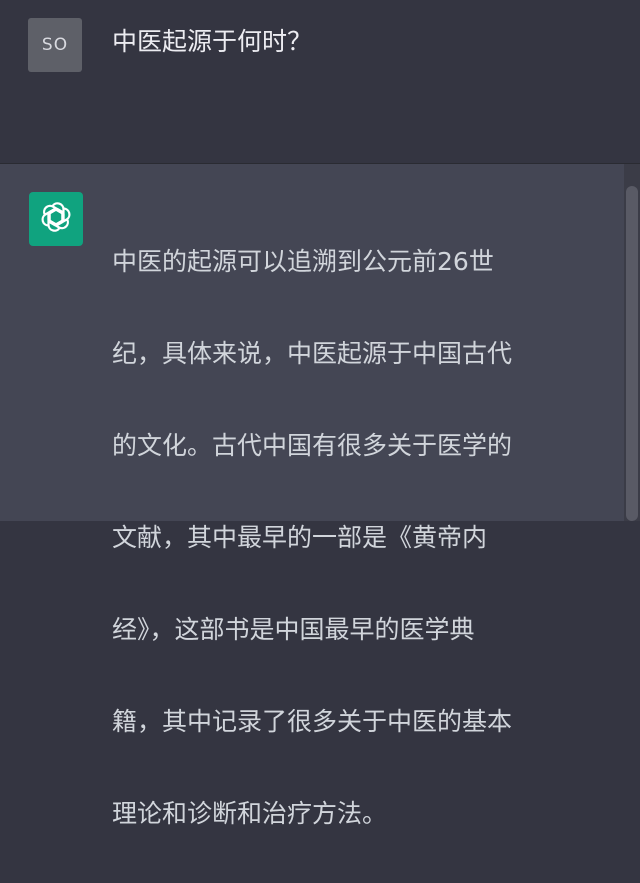 This screenshot has width=640, height=883. I want to click on openai-logo-icon, so click(56, 219).